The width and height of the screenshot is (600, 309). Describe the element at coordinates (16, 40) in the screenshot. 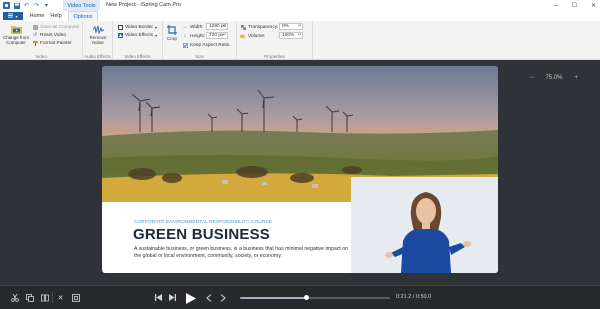

I see `change-from-computer-label: Change from Computer` at that location.